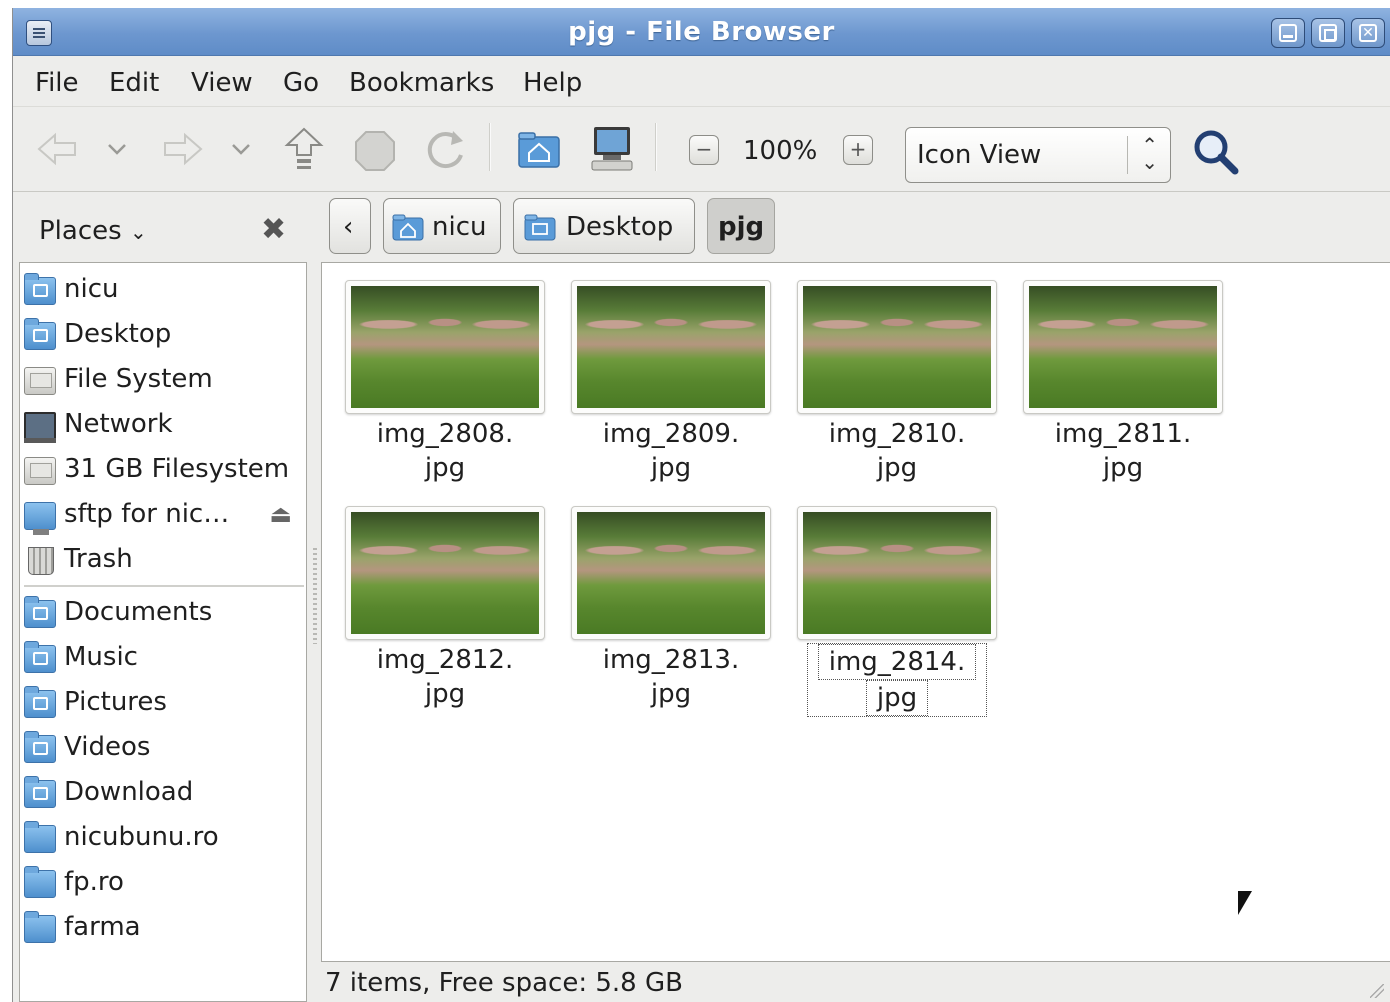 The image size is (1390, 1002). I want to click on music-folder-icon, so click(40, 657).